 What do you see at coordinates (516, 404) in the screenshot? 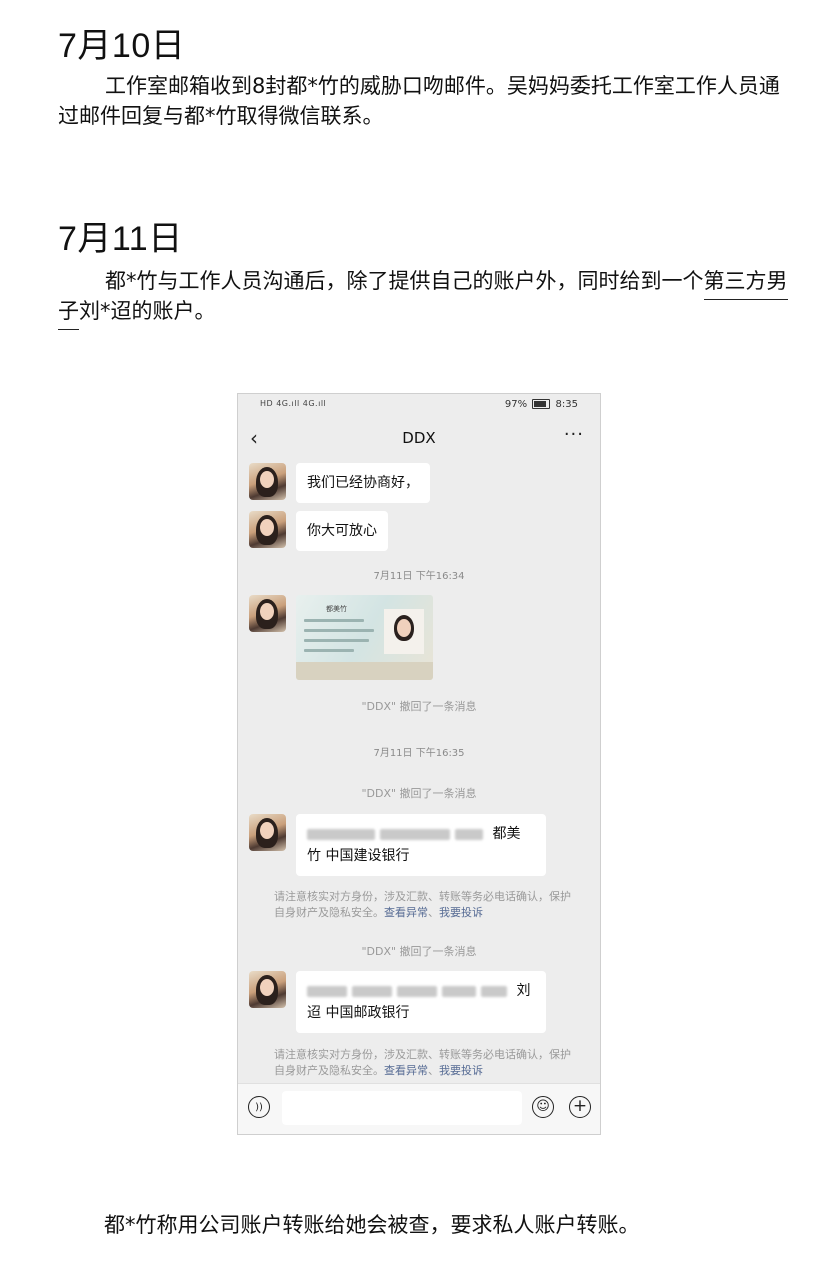
I see `battery-percent: 97%` at bounding box center [516, 404].